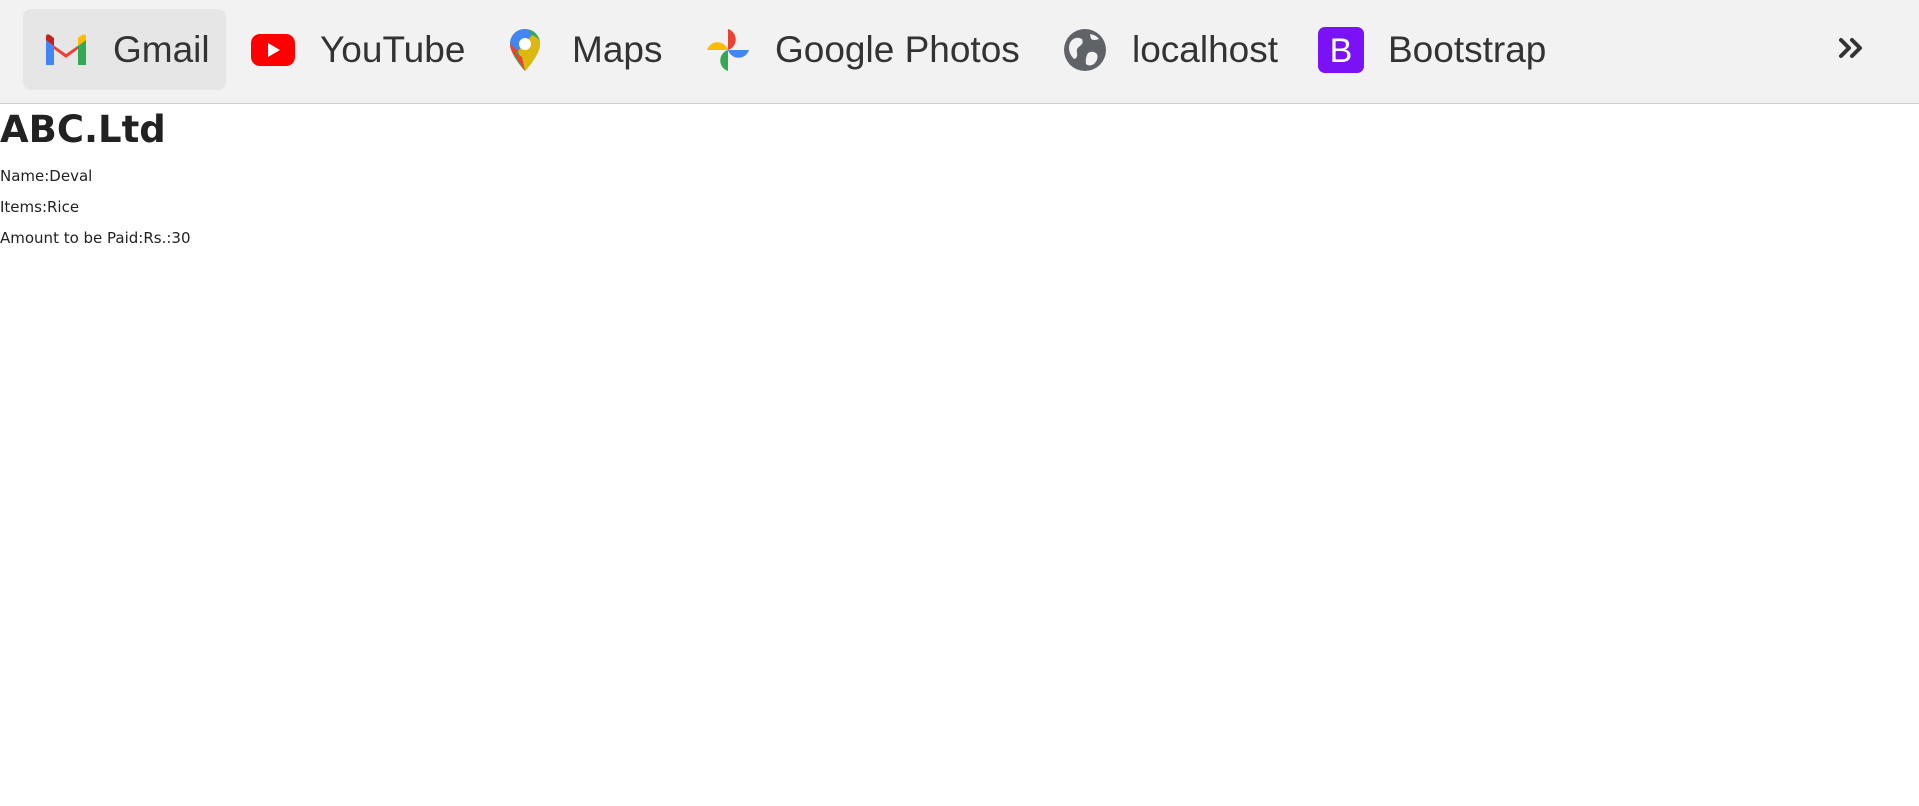 This screenshot has width=1919, height=806. Describe the element at coordinates (273, 50) in the screenshot. I see `youtube-icon` at that location.